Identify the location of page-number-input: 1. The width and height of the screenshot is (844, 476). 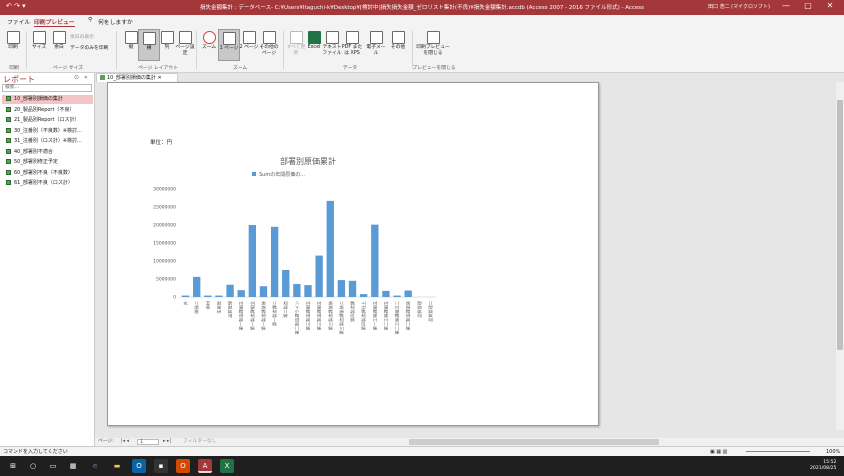
(148, 442).